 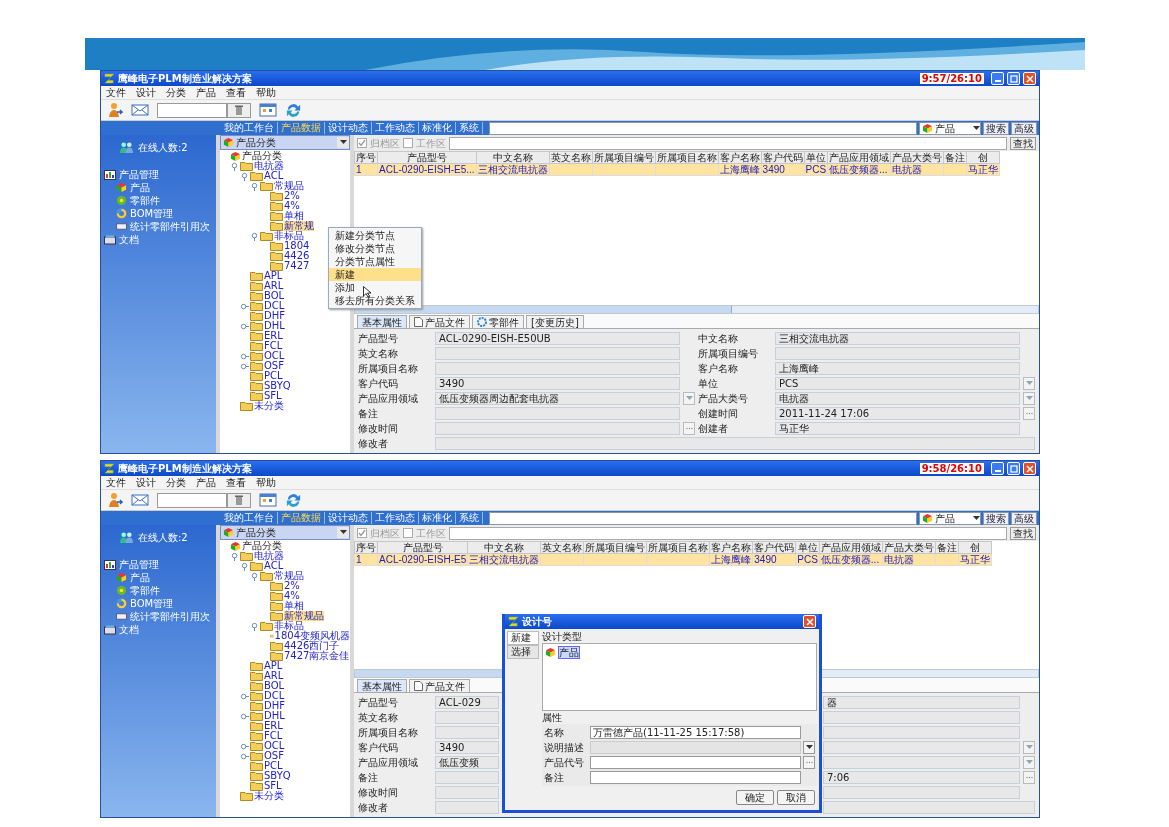 I want to click on tree-item: 产品分类, so click(x=262, y=156).